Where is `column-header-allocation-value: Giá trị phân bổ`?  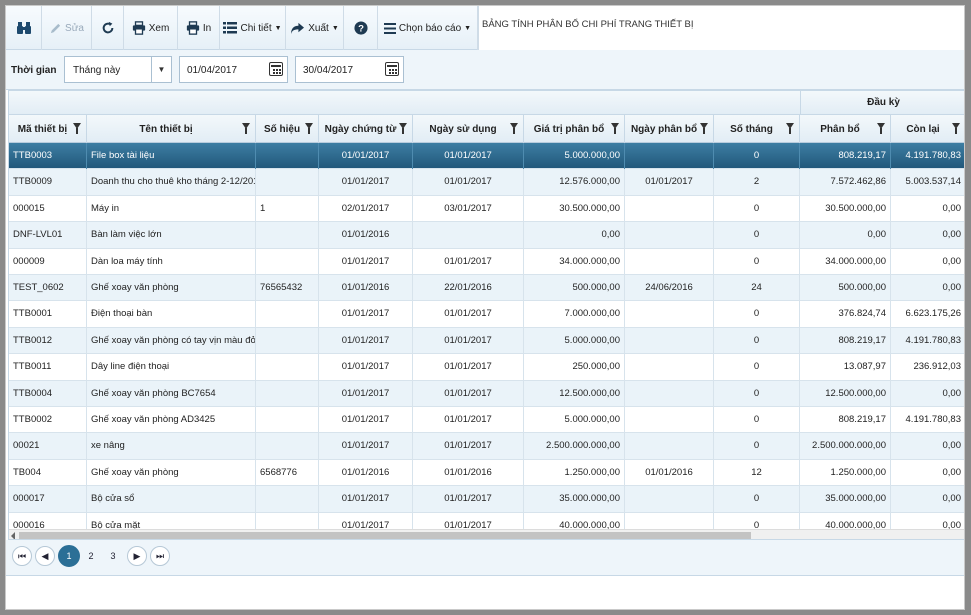 column-header-allocation-value: Giá trị phân bổ is located at coordinates (574, 129).